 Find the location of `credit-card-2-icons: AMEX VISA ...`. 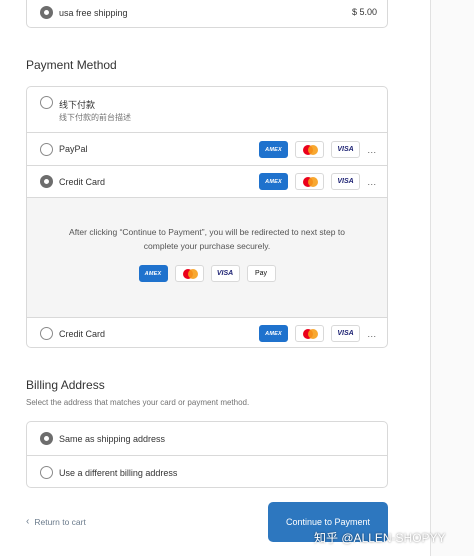

credit-card-2-icons: AMEX VISA ... is located at coordinates (318, 333).